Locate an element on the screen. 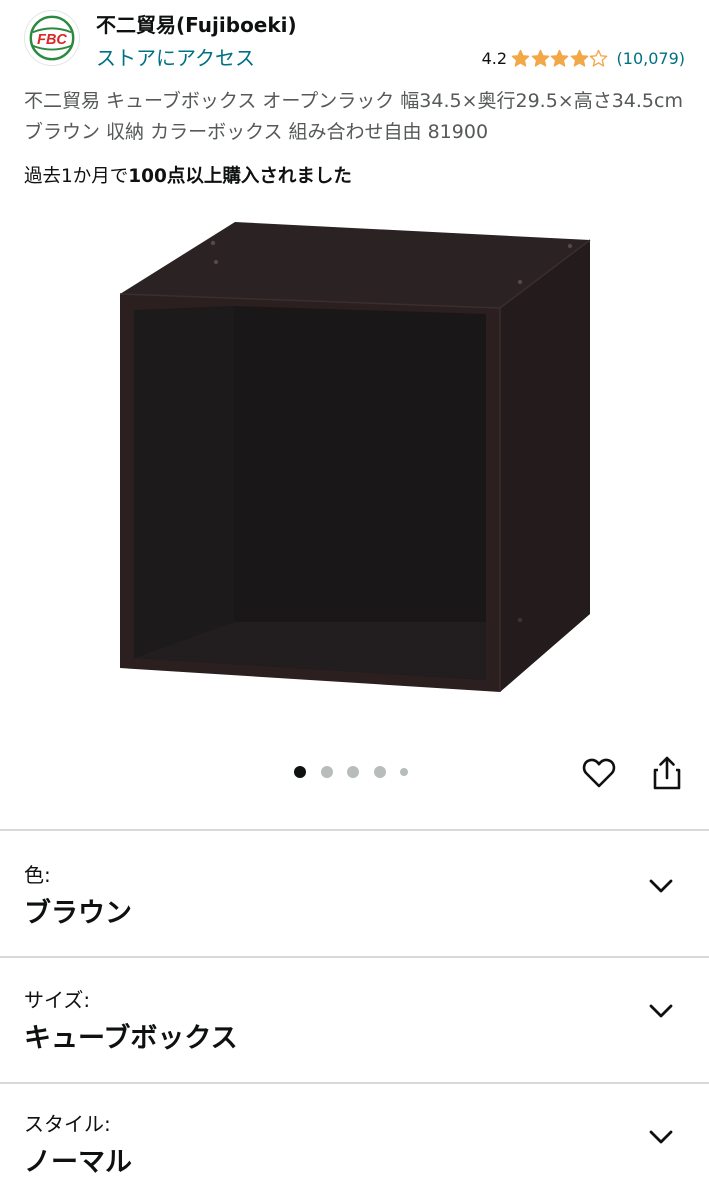  variant-style-selector: スタイル: ノーマル is located at coordinates (354, 1142).